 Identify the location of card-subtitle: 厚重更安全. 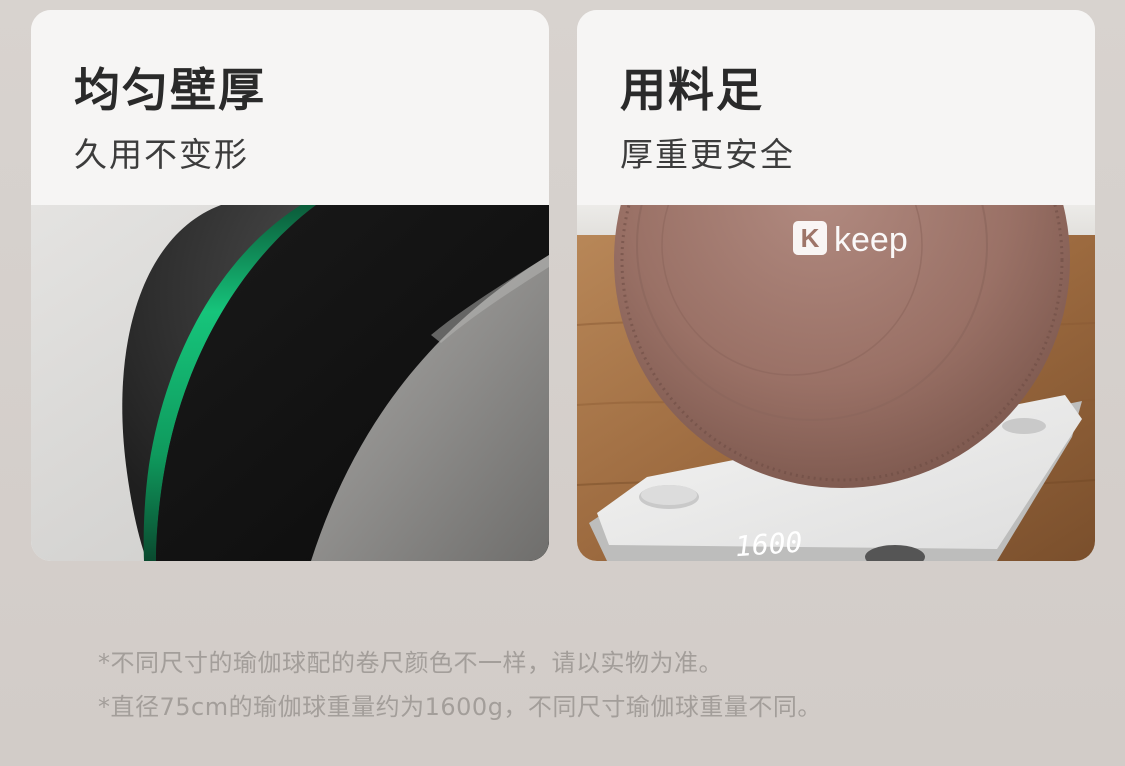
(707, 154).